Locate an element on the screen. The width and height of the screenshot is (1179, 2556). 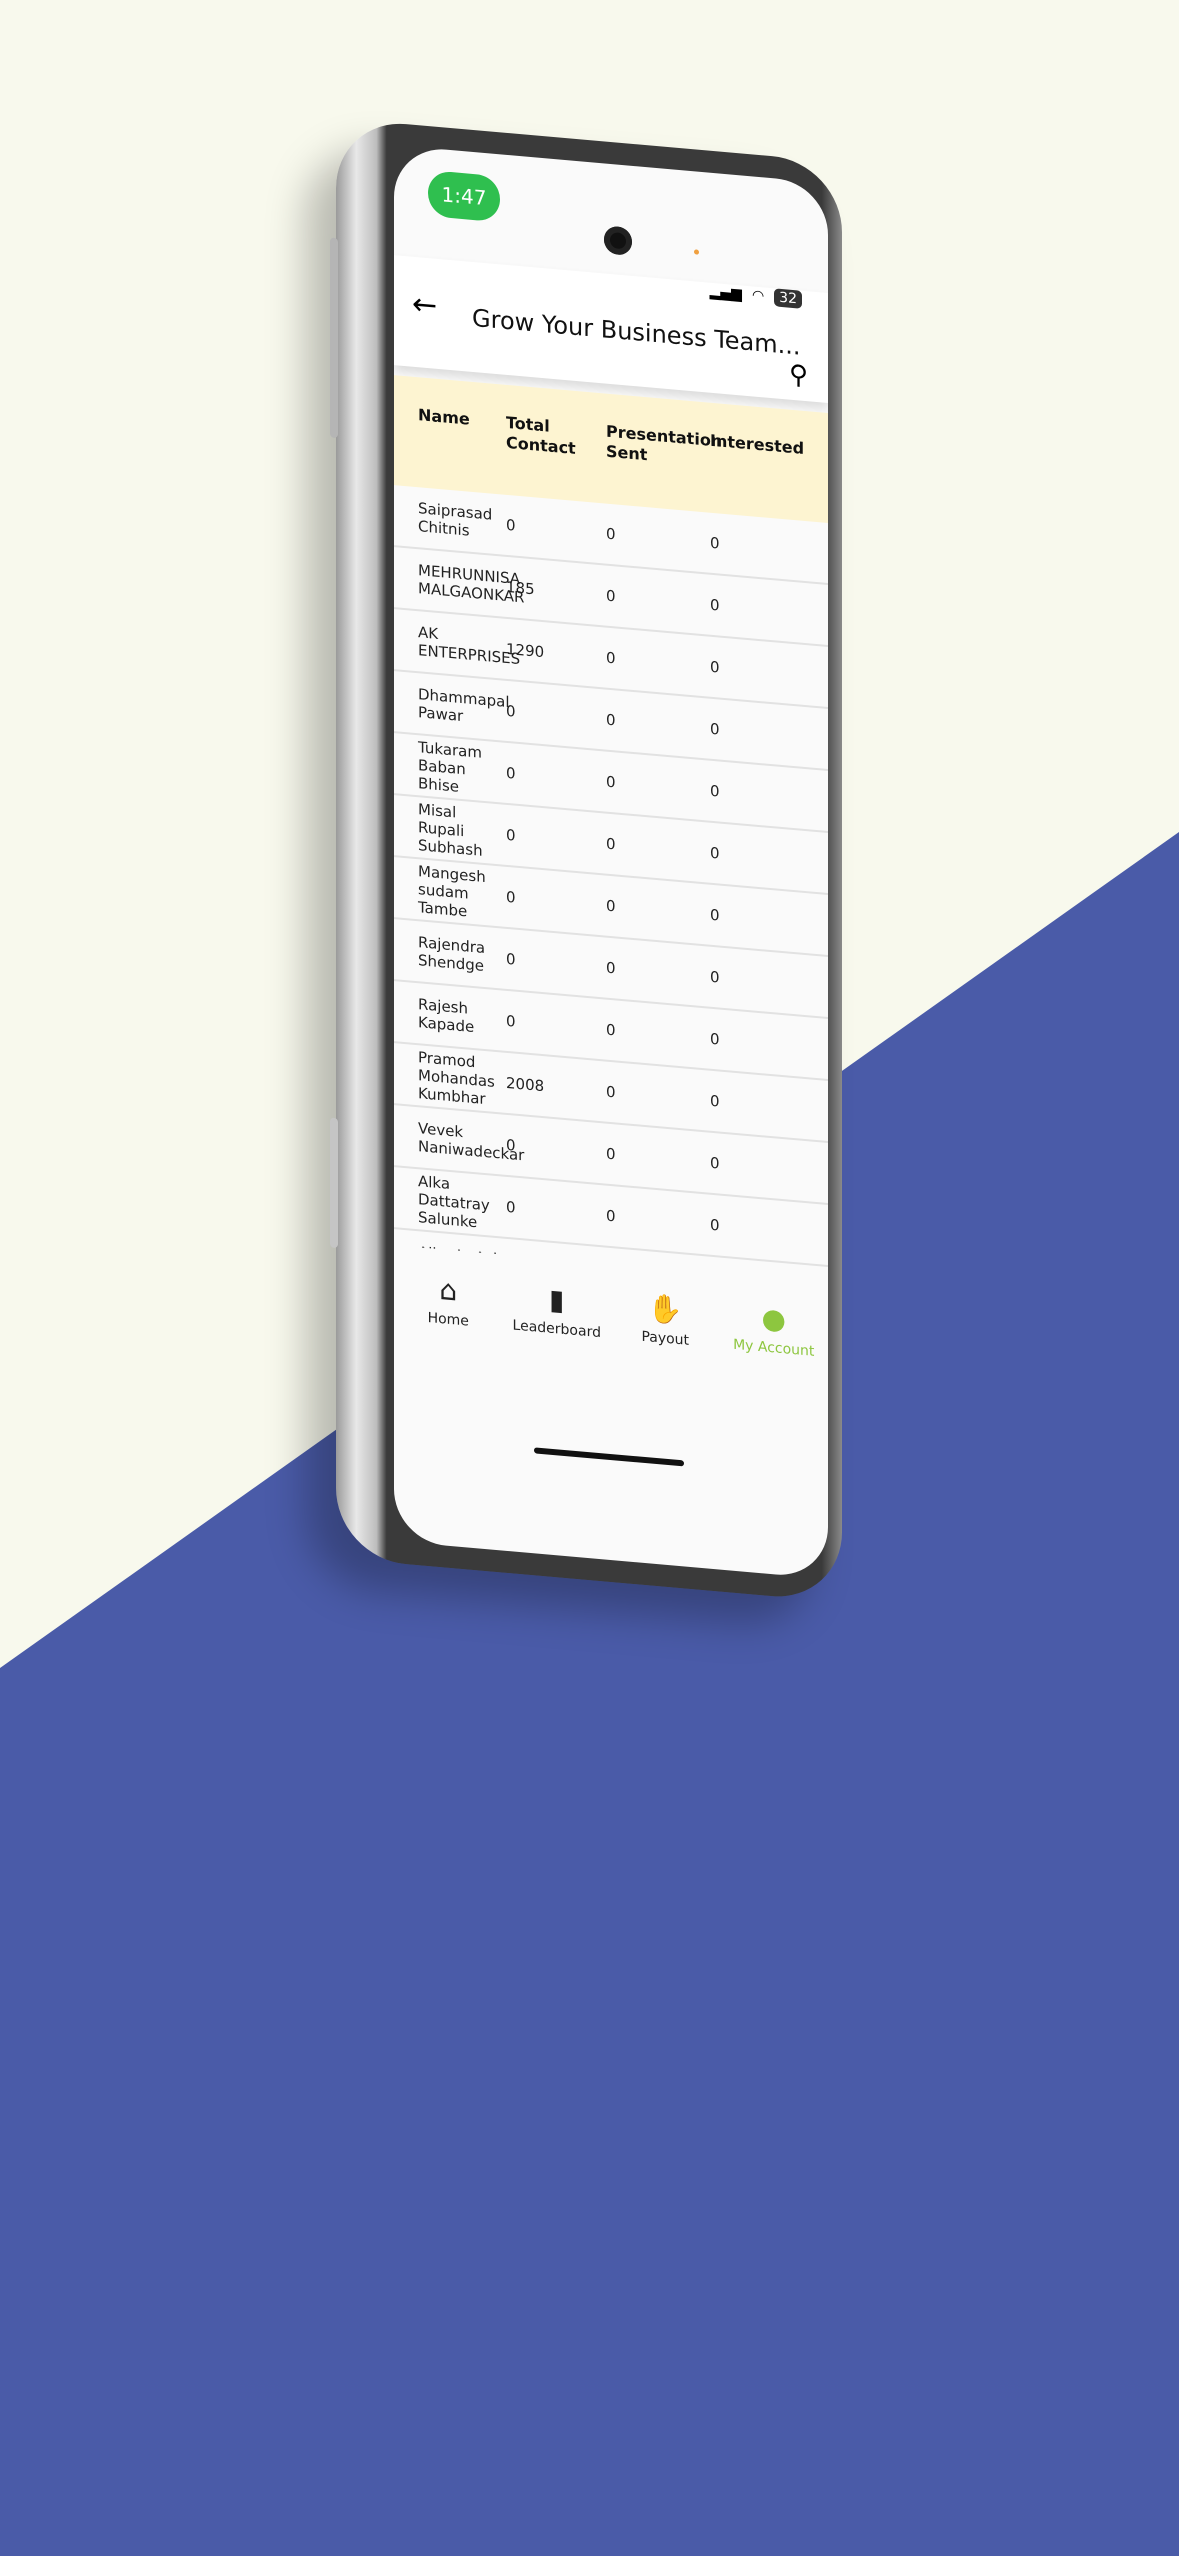
cell-name: Saiprasad Chitnis is located at coordinates (455, 519).